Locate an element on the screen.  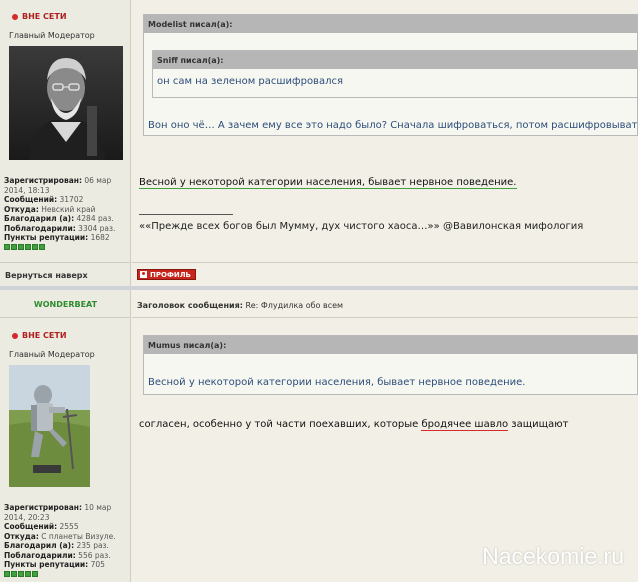
quote-header: Mumus писал(а): is located at coordinates (390, 345).